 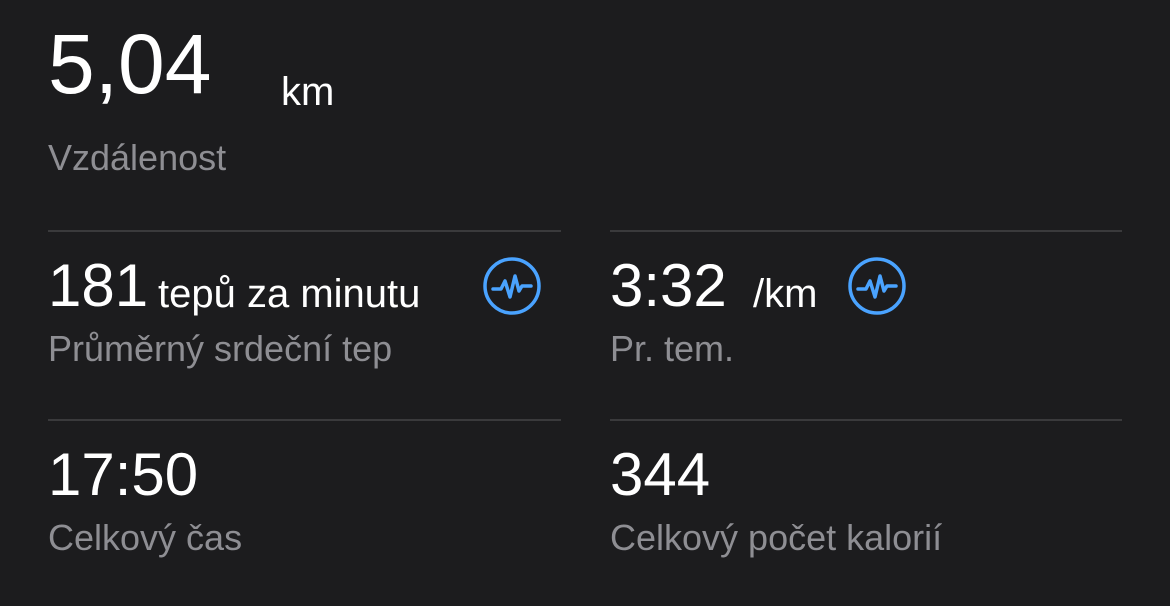 What do you see at coordinates (776, 537) in the screenshot?
I see `calories-label: Celkový počet kalorií` at bounding box center [776, 537].